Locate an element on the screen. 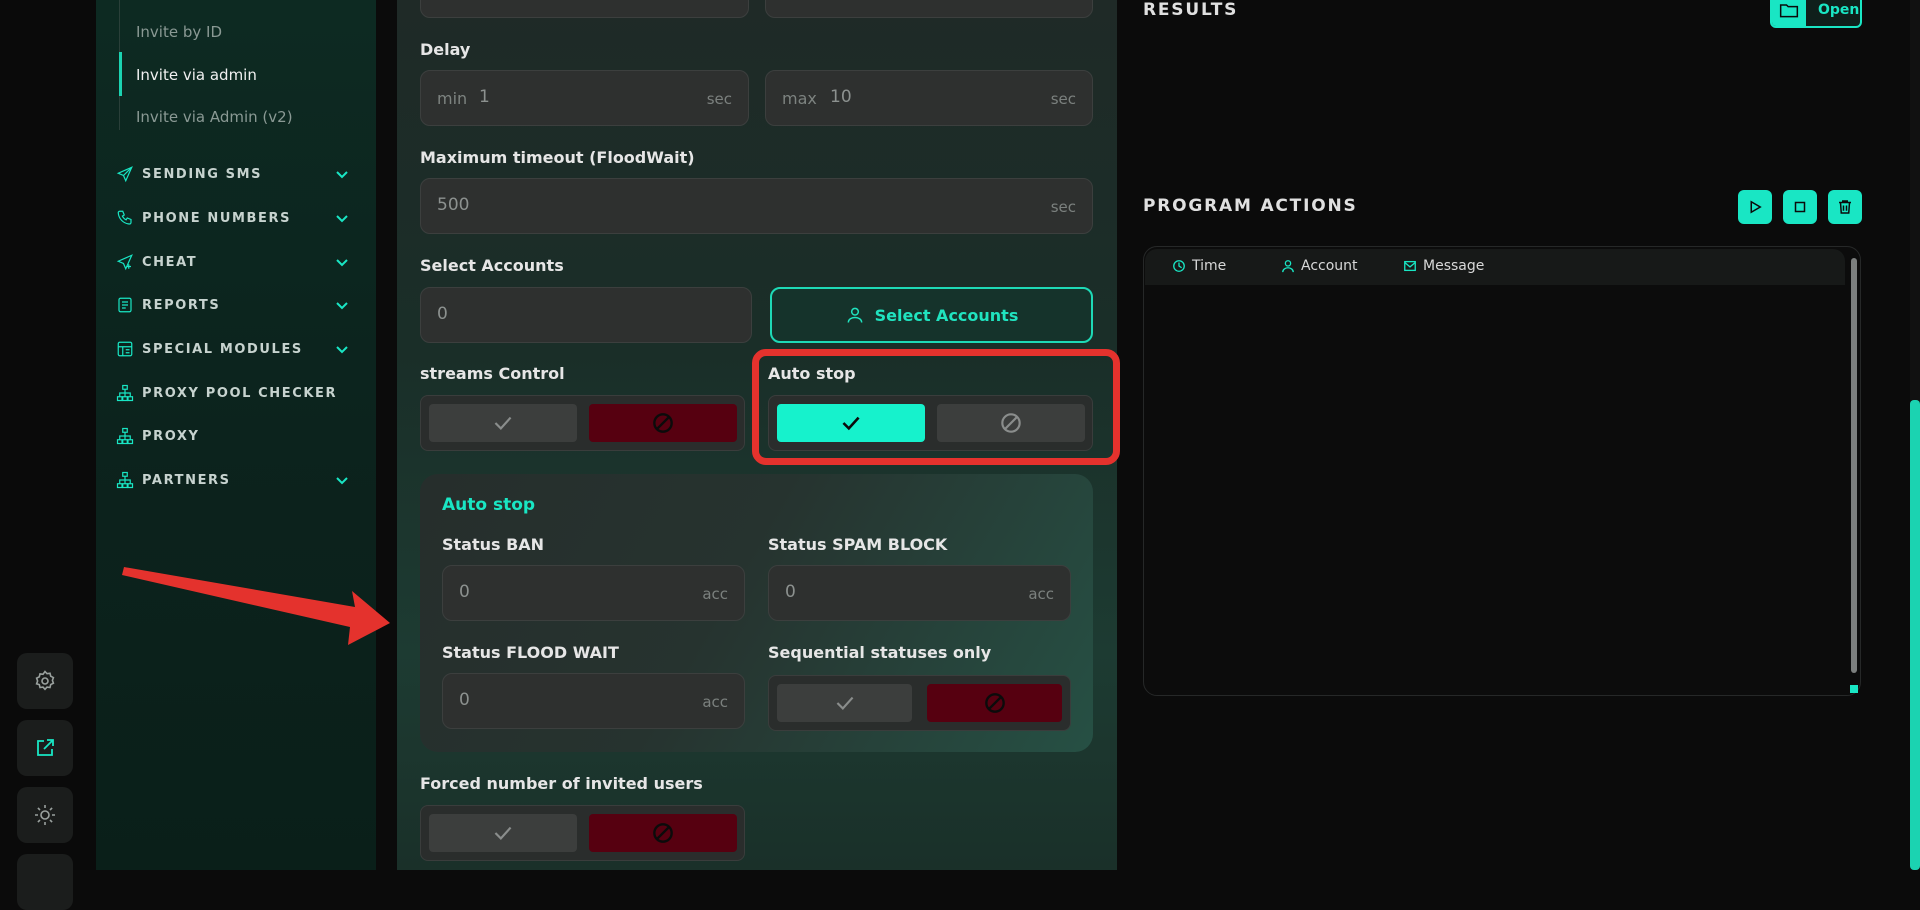 The width and height of the screenshot is (1920, 910). theme-button is located at coordinates (45, 815).